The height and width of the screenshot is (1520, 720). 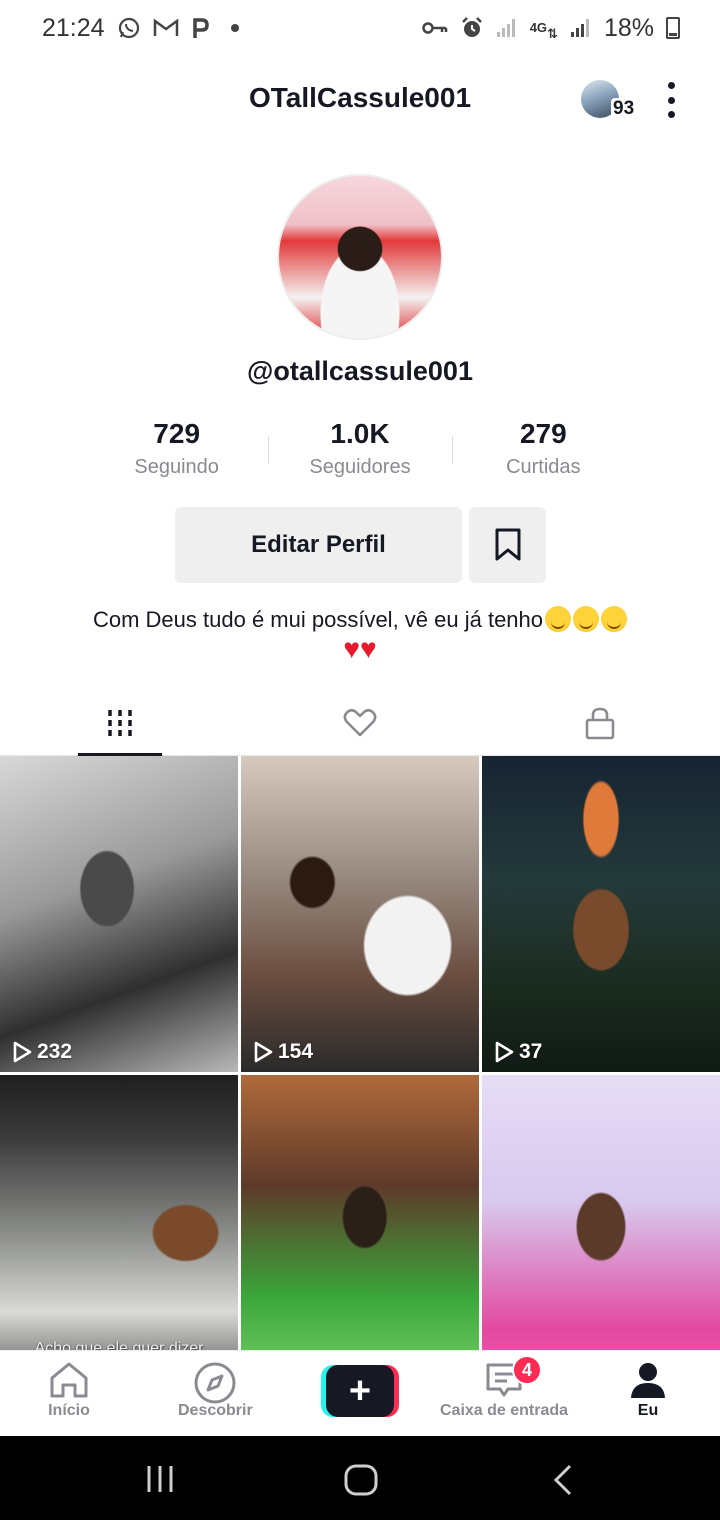 What do you see at coordinates (518, 1052) in the screenshot?
I see `view-count: 37` at bounding box center [518, 1052].